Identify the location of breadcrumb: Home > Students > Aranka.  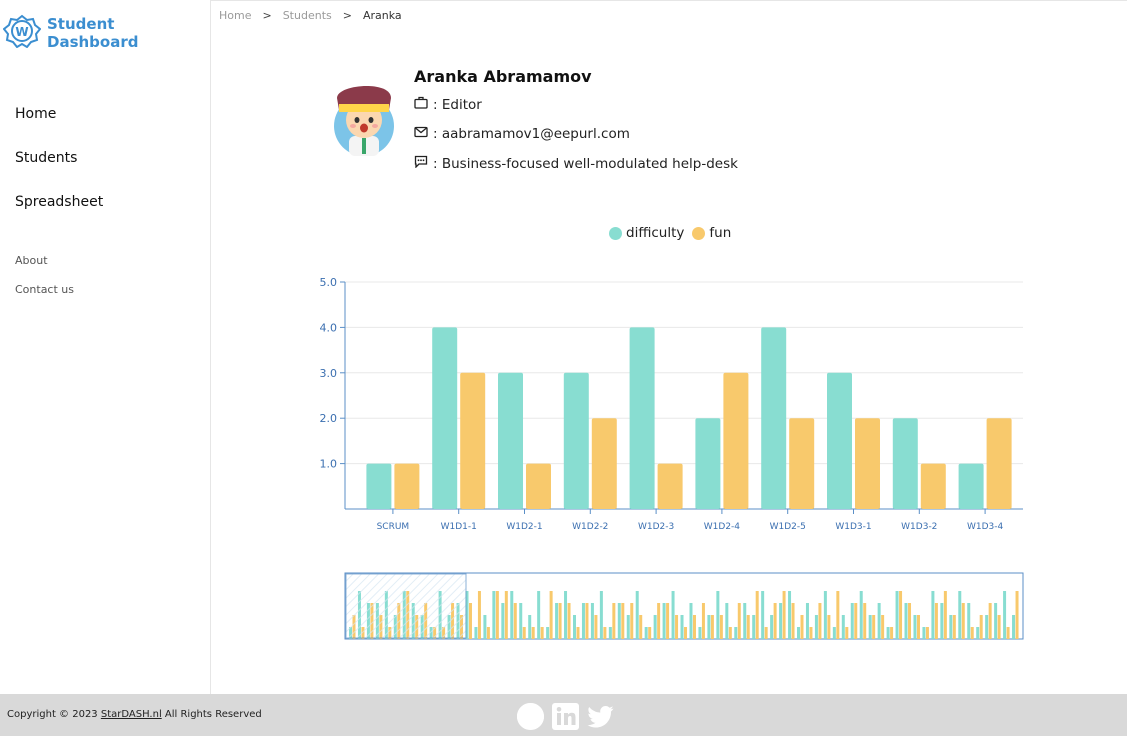
(310, 15).